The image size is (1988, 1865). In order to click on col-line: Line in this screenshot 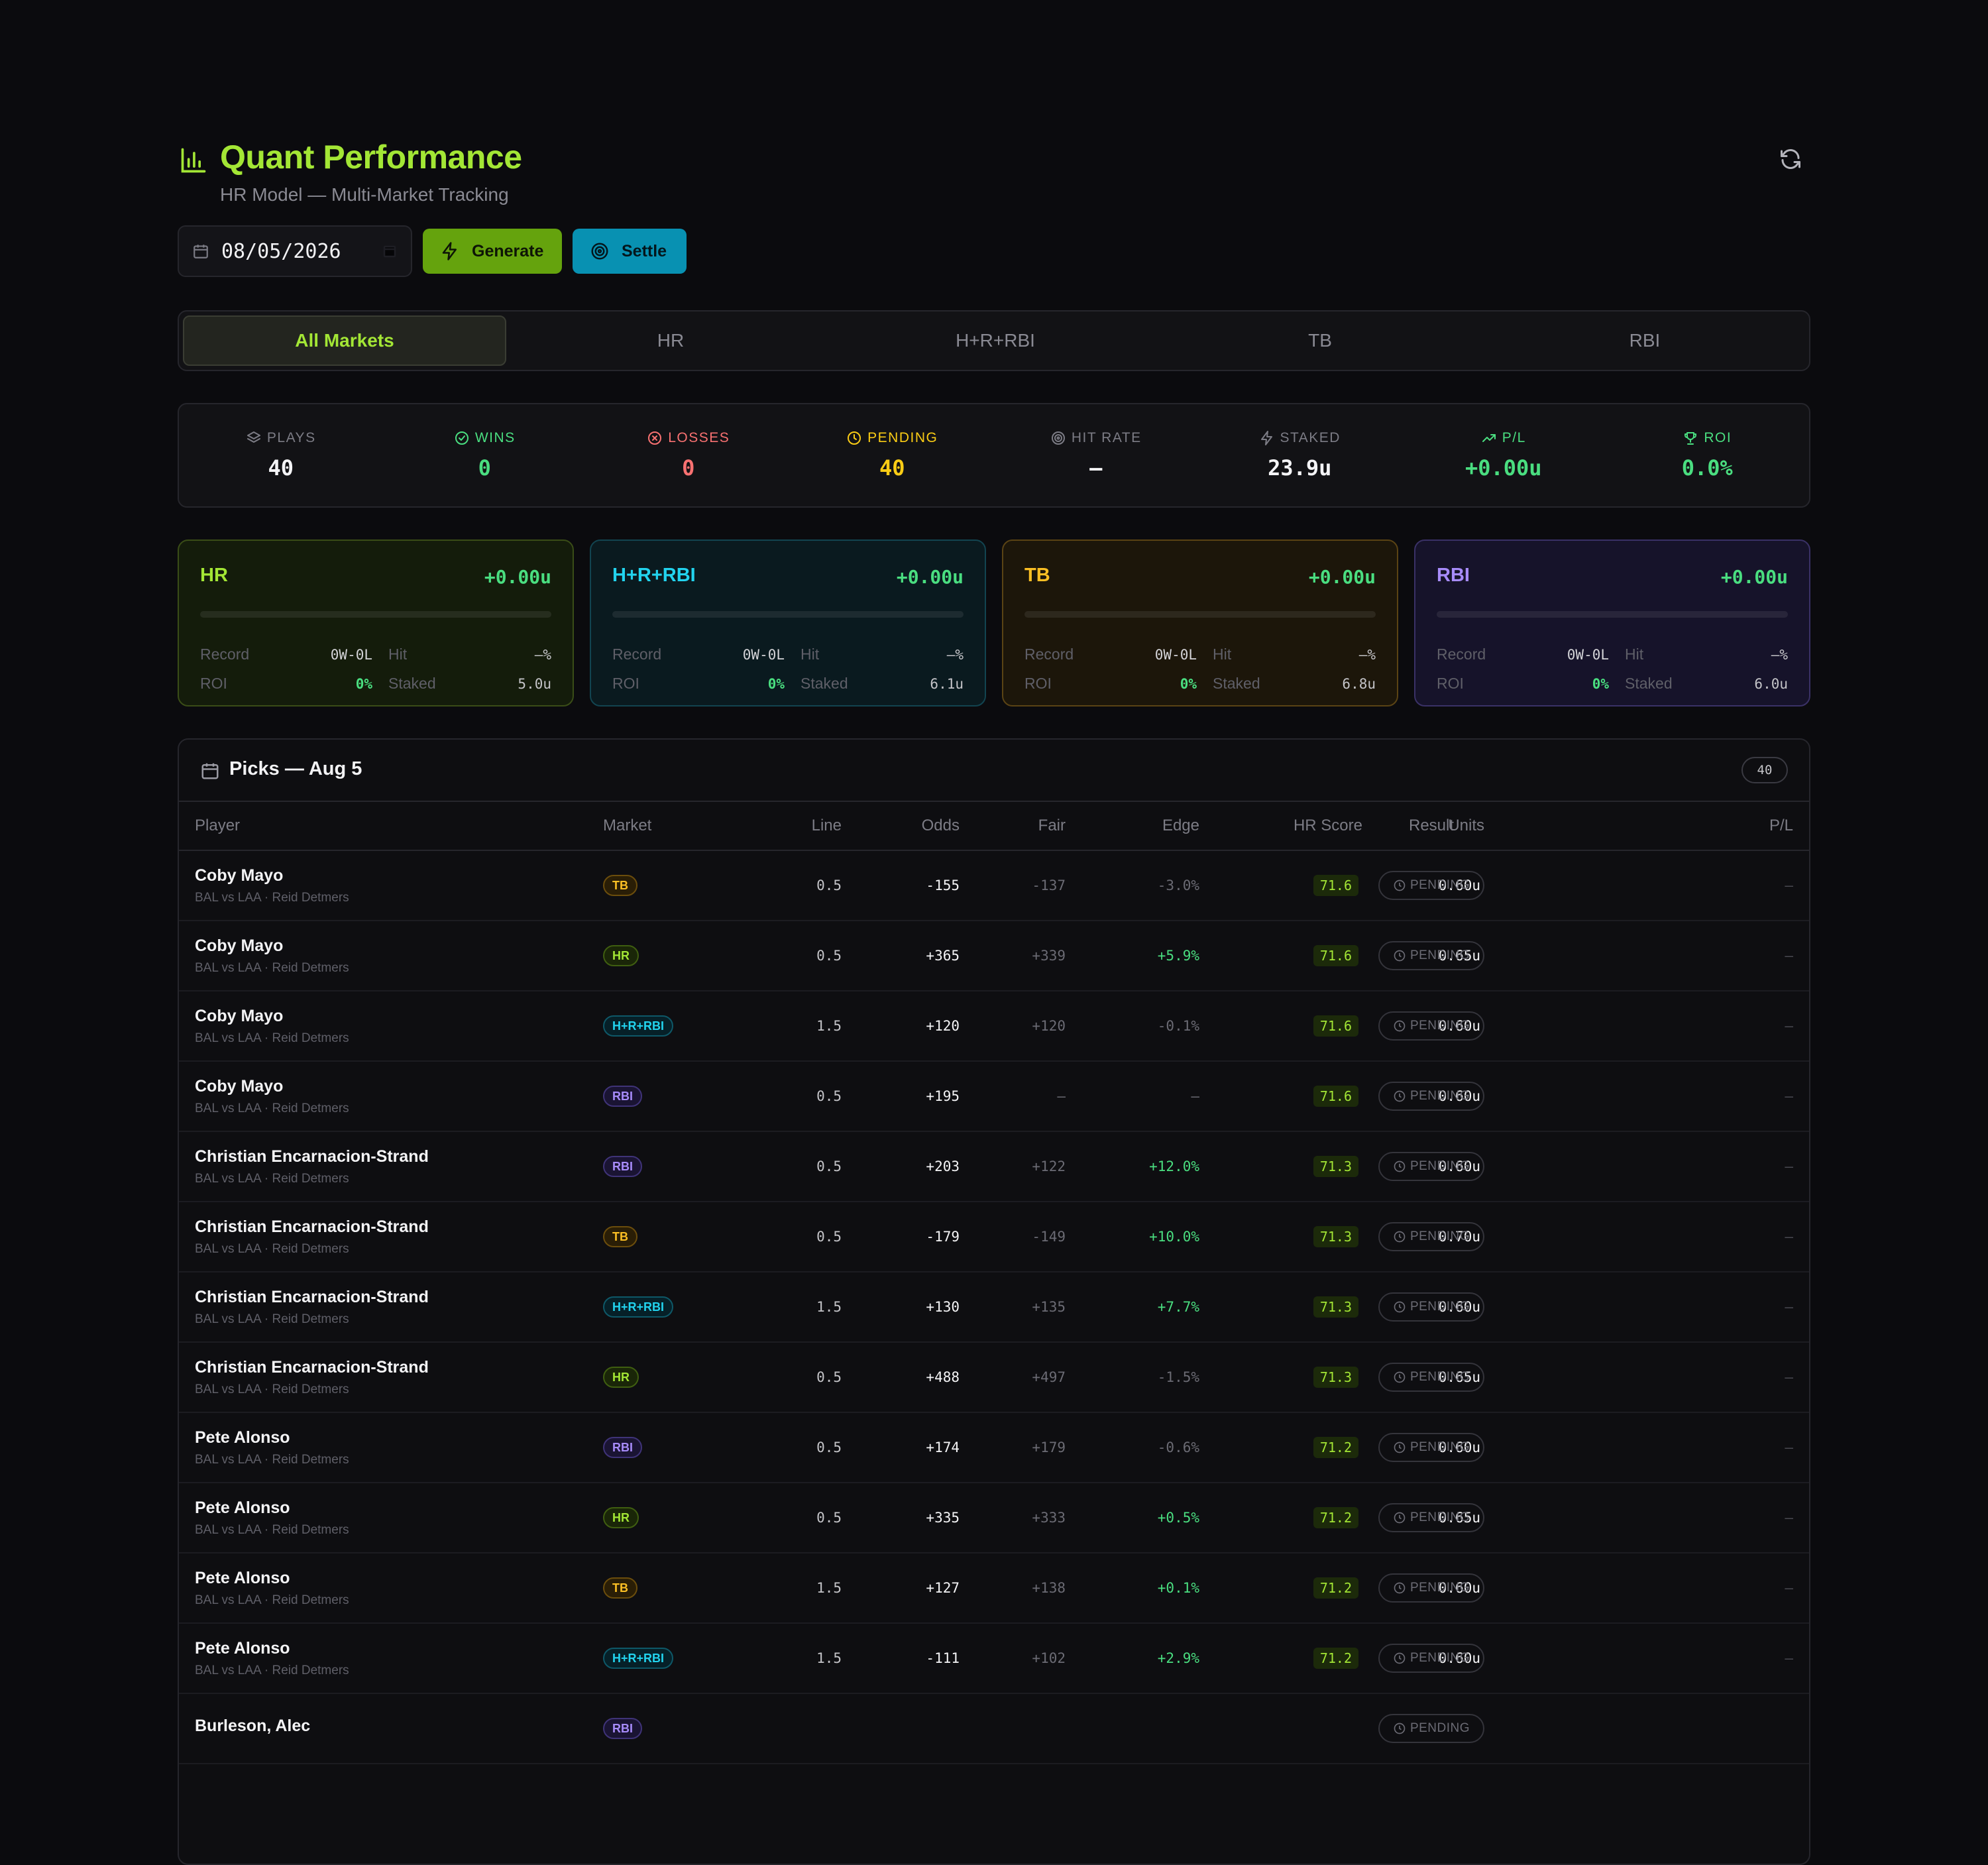, I will do `click(827, 826)`.